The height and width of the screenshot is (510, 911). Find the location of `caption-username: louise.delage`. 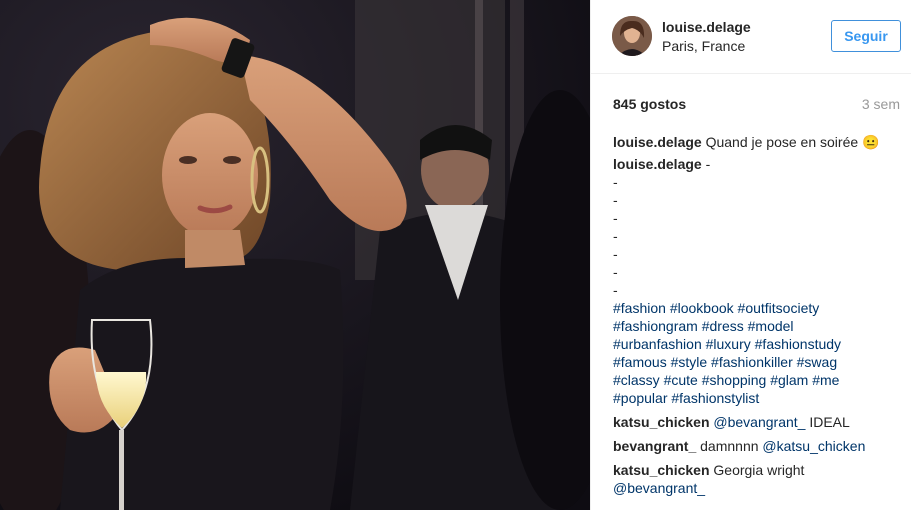

caption-username: louise.delage is located at coordinates (657, 142).